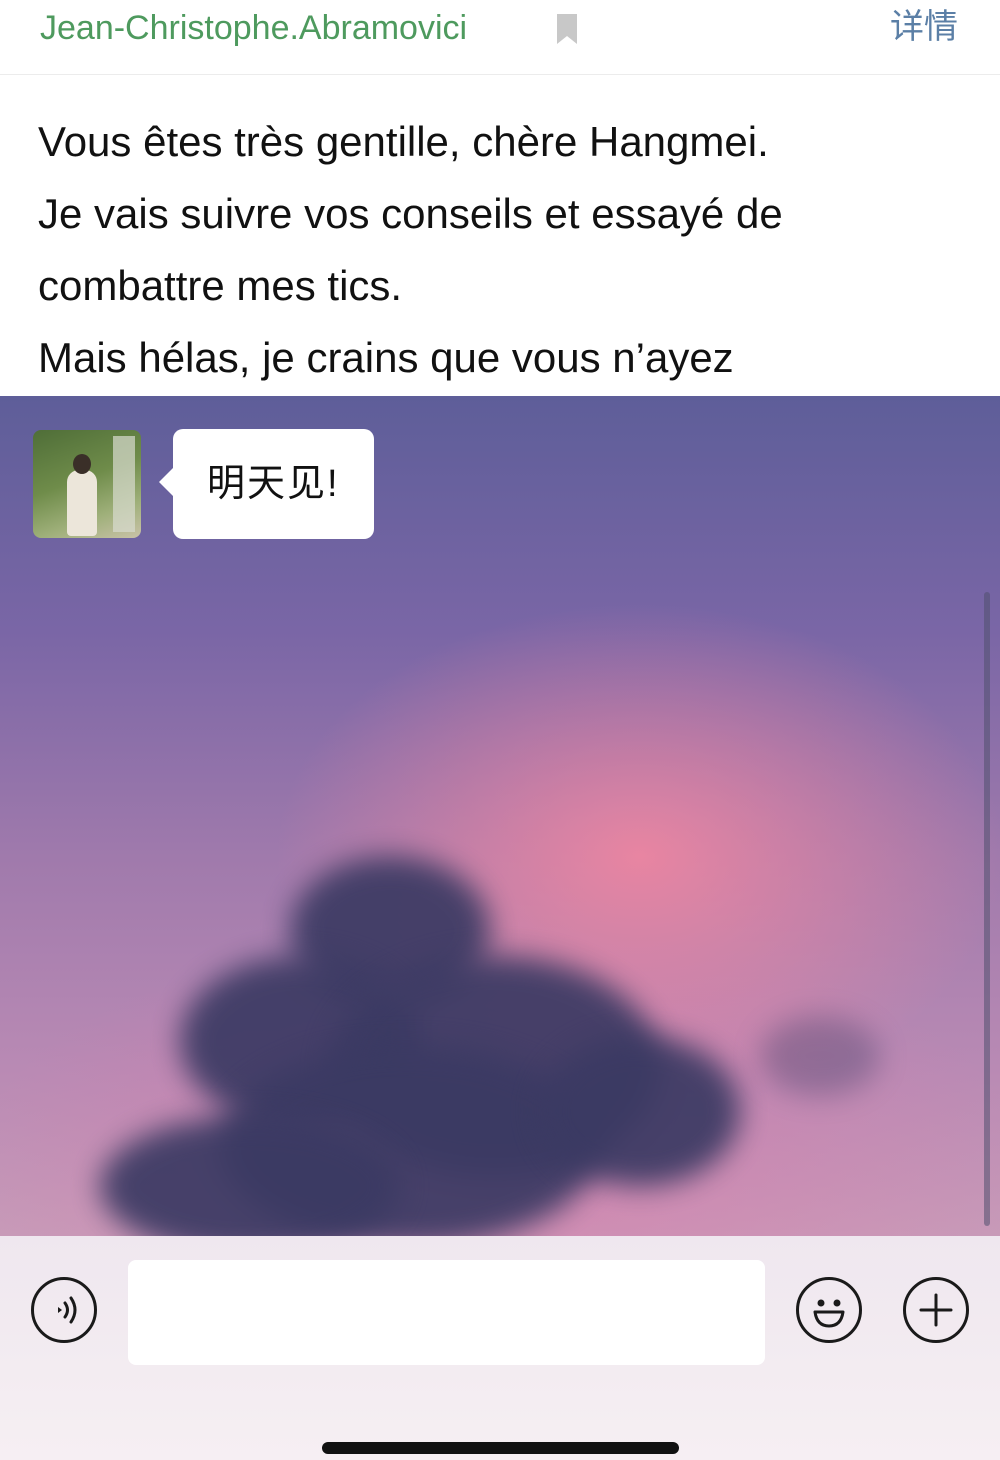 The image size is (1000, 1460). I want to click on emoji-button, so click(829, 1310).